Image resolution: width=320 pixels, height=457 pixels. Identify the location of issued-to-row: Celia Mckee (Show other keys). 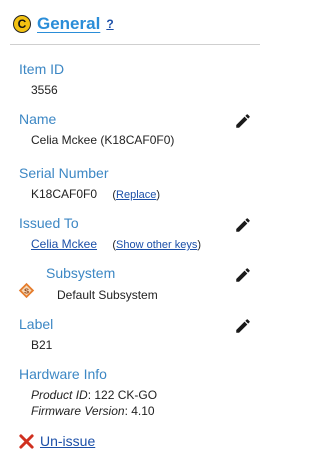
(116, 244).